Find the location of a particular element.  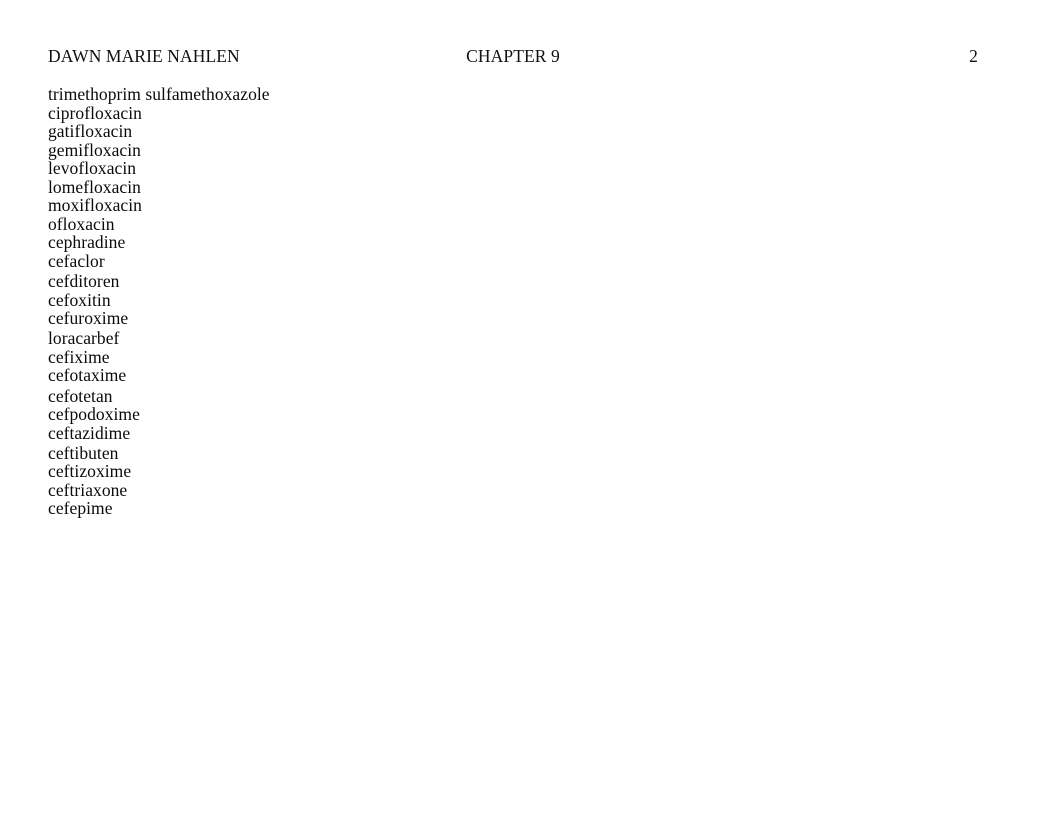

list-item: cefotetan is located at coordinates (80, 395).